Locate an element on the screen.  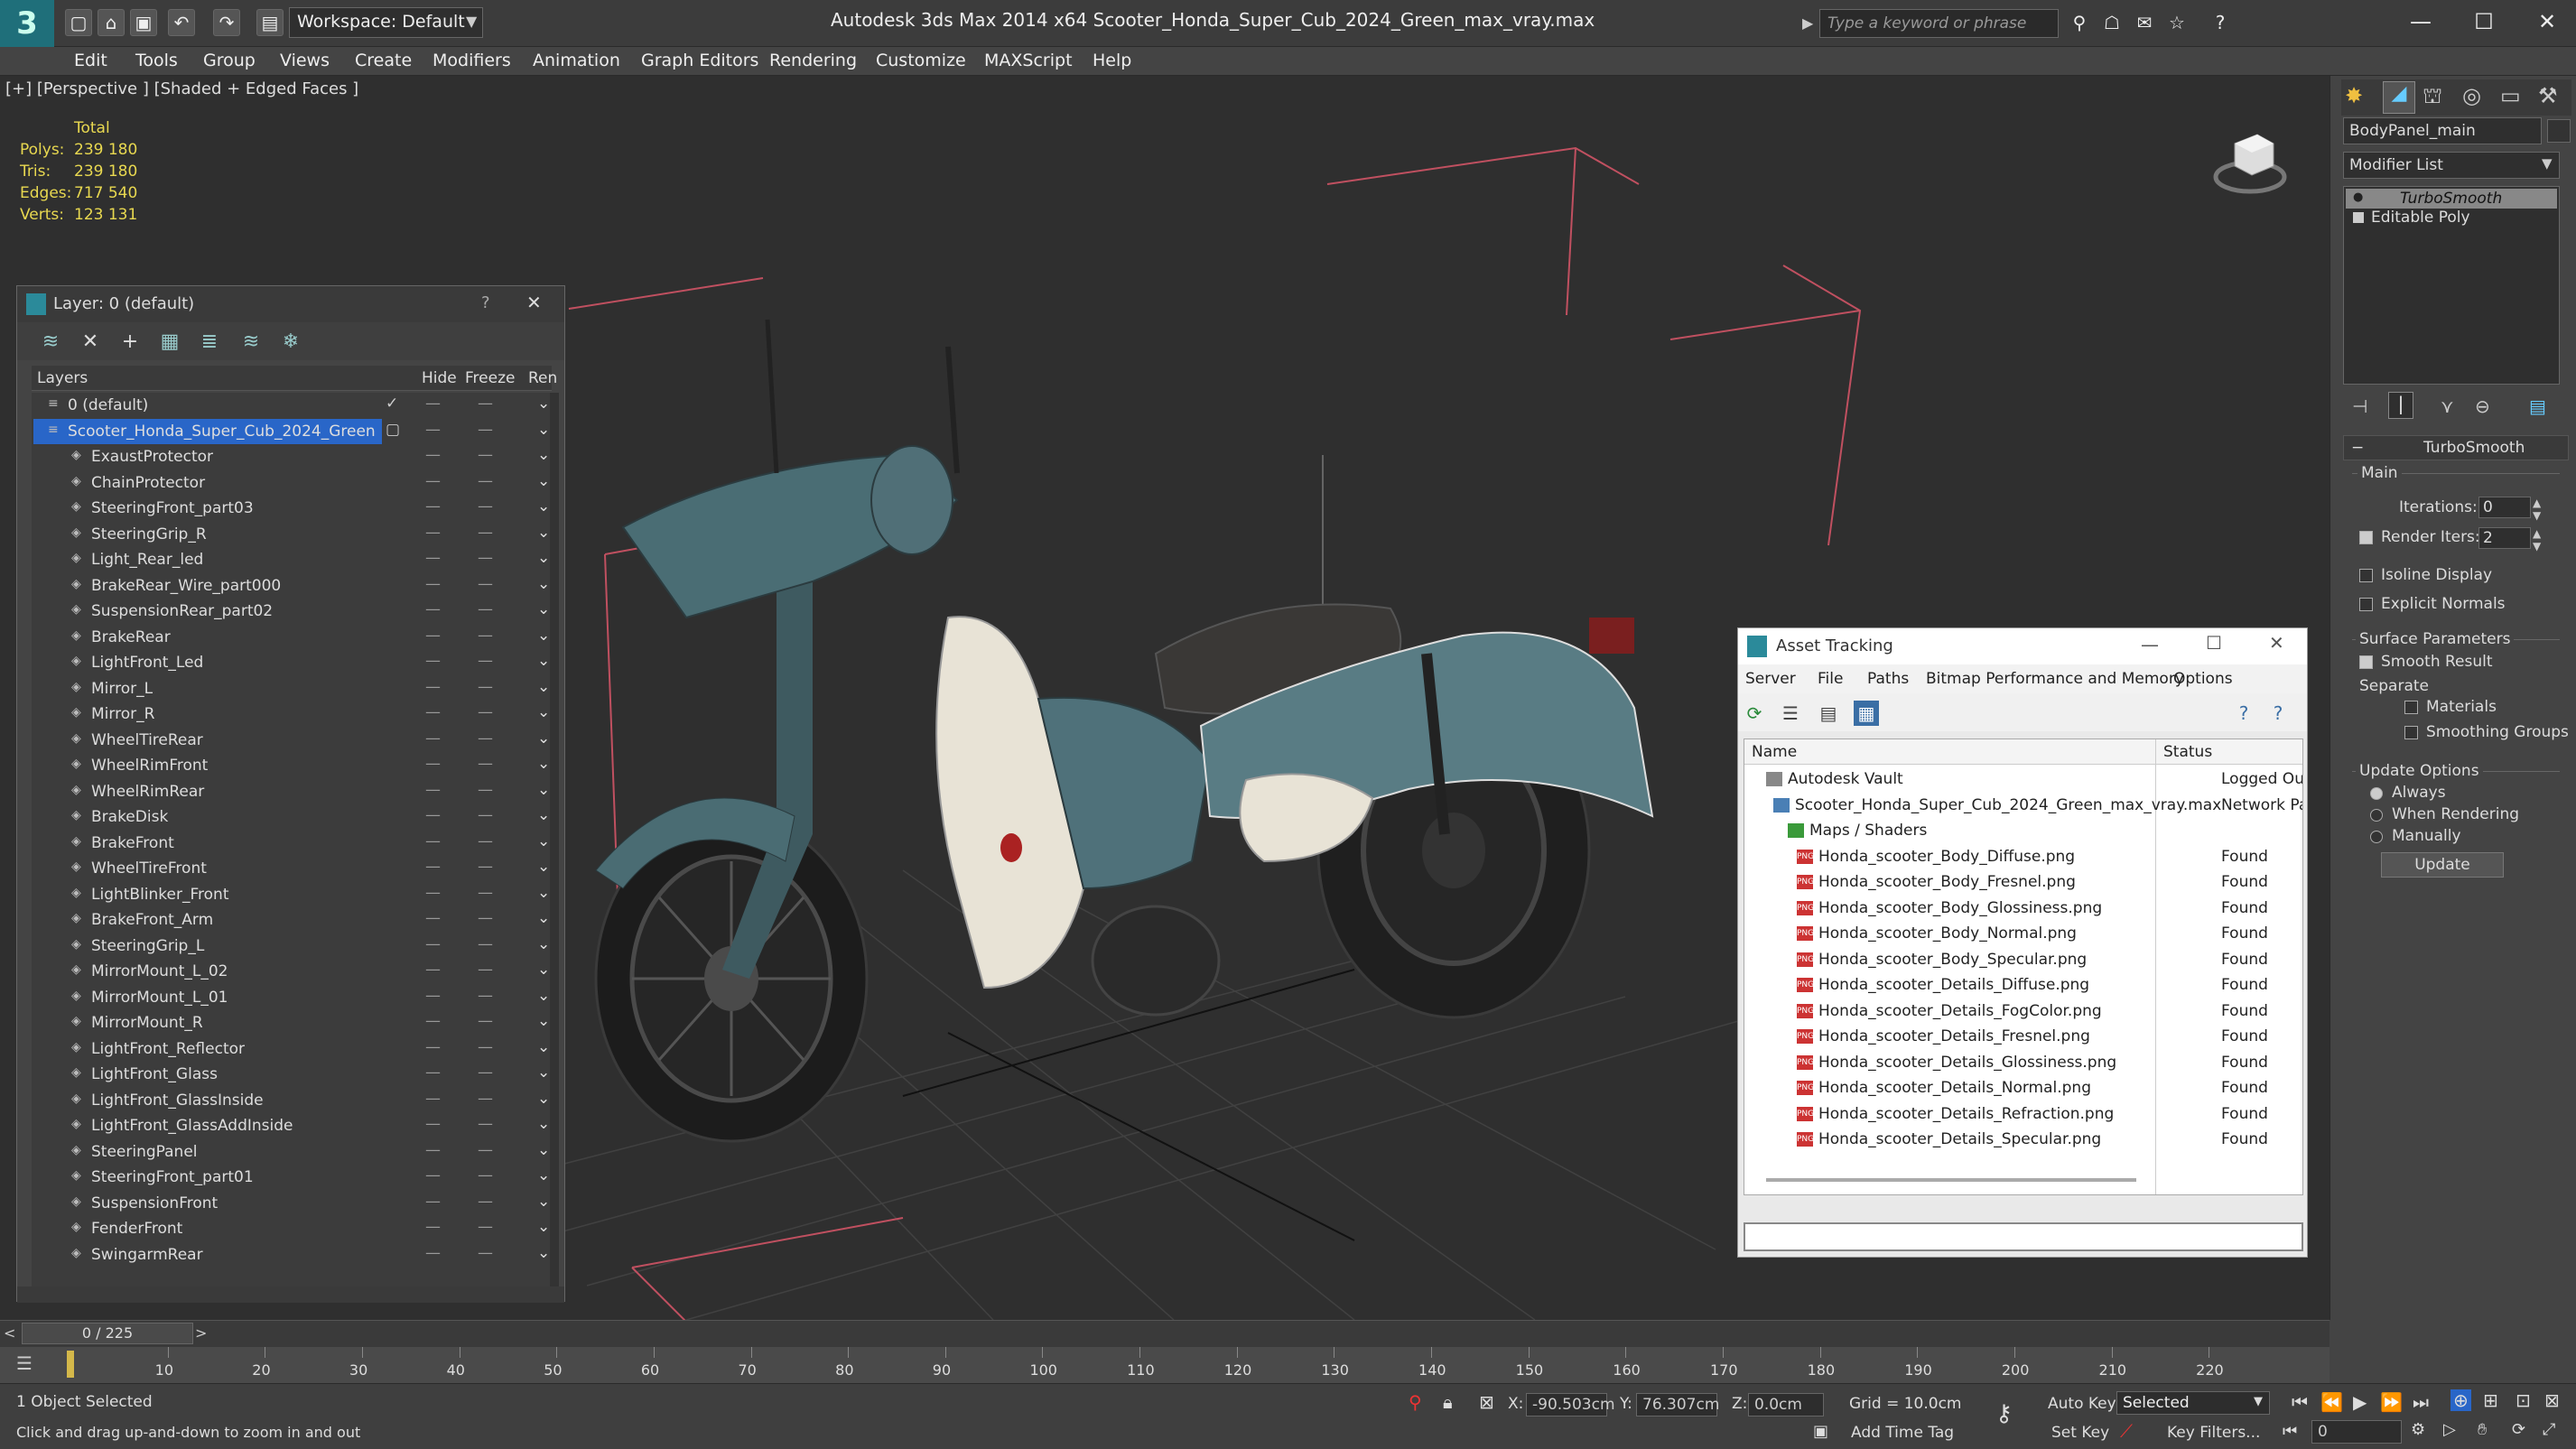
asset-row: PNG Honda_scooter_Body_Normal.png Found is located at coordinates (2023, 934).